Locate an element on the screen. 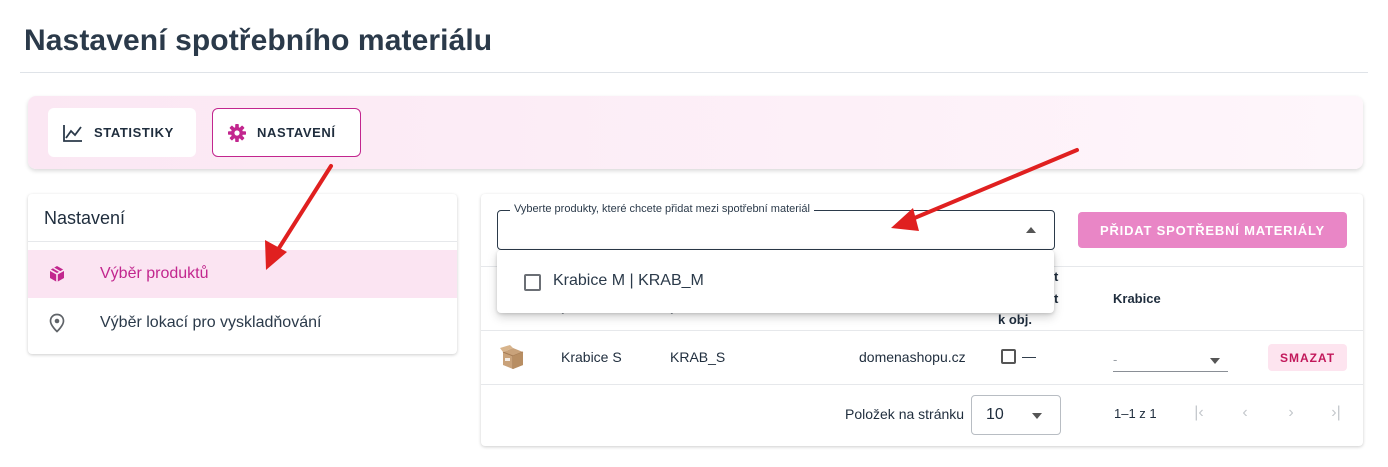 Image resolution: width=1388 pixels, height=467 pixels. tab-statistics-label: STATISTIKY is located at coordinates (134, 132).